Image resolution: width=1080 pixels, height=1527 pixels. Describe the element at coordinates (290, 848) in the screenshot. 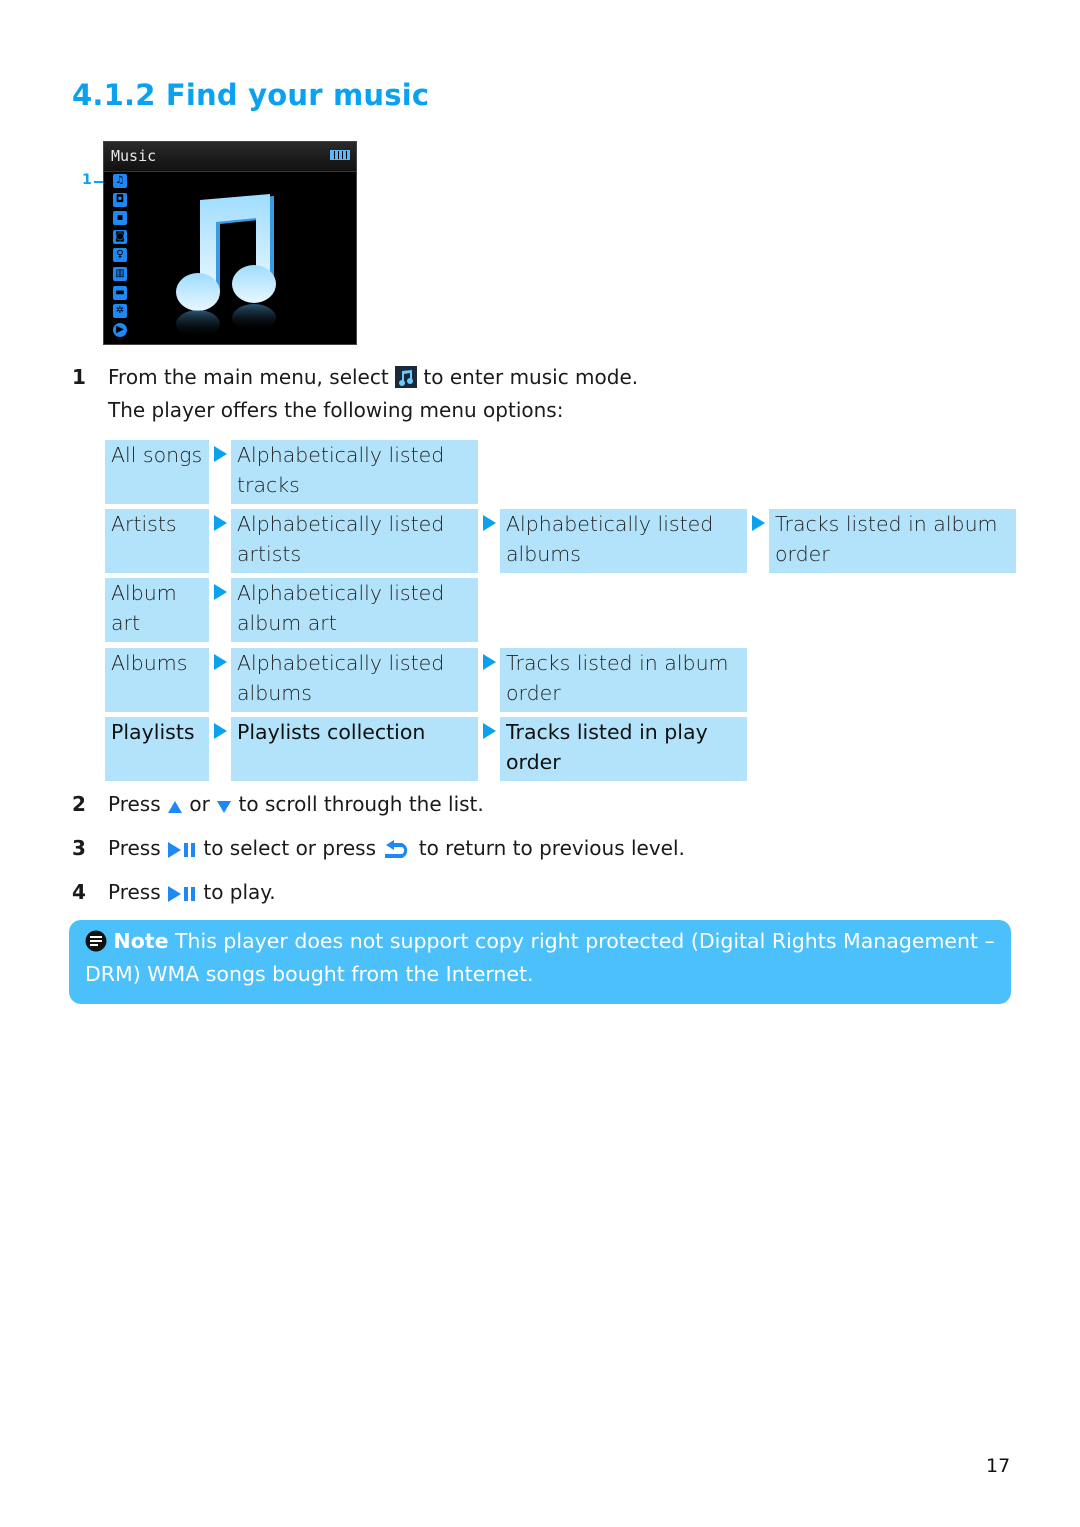

I see `step-text: to select or press` at that location.